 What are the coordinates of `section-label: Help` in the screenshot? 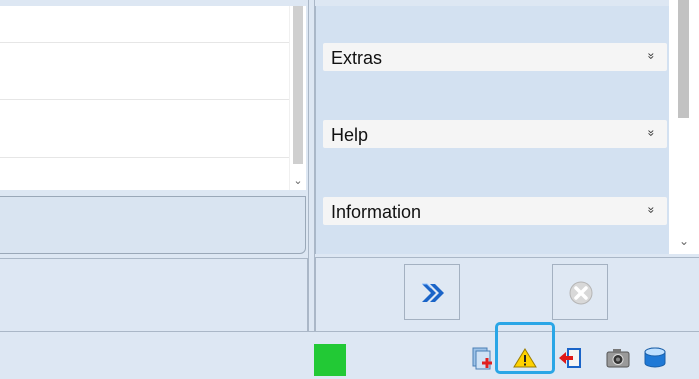 It's located at (350, 135).